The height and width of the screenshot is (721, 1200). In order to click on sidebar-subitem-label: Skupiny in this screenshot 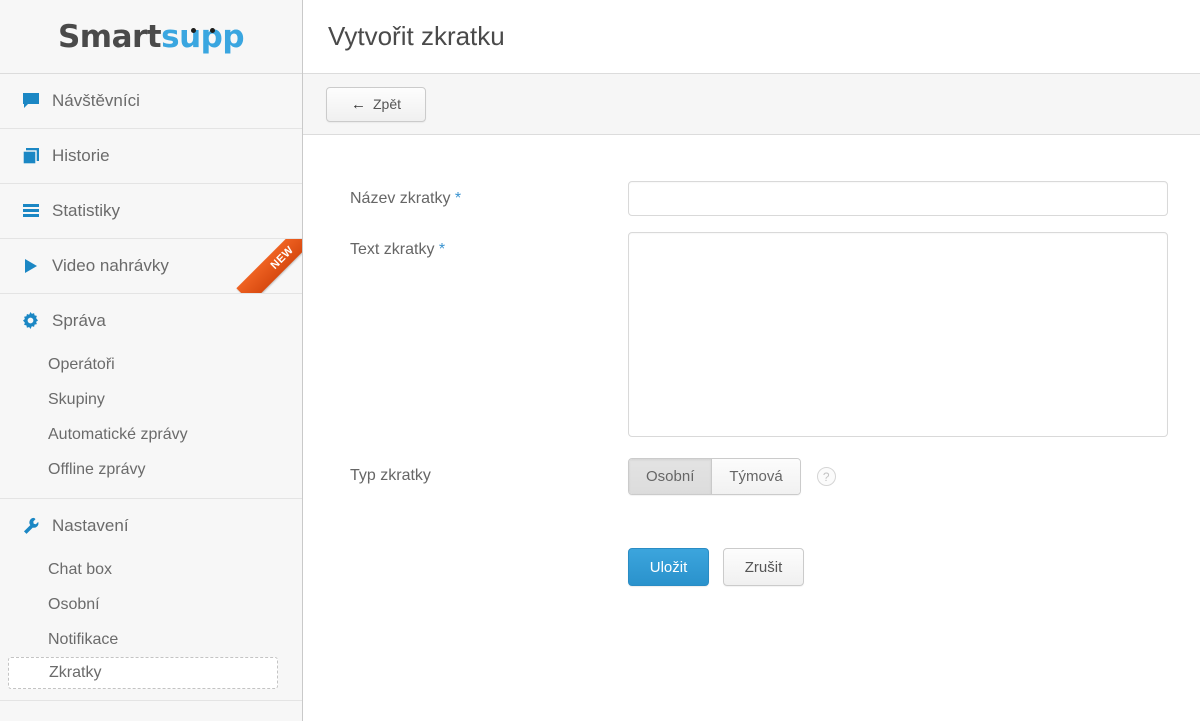, I will do `click(76, 399)`.